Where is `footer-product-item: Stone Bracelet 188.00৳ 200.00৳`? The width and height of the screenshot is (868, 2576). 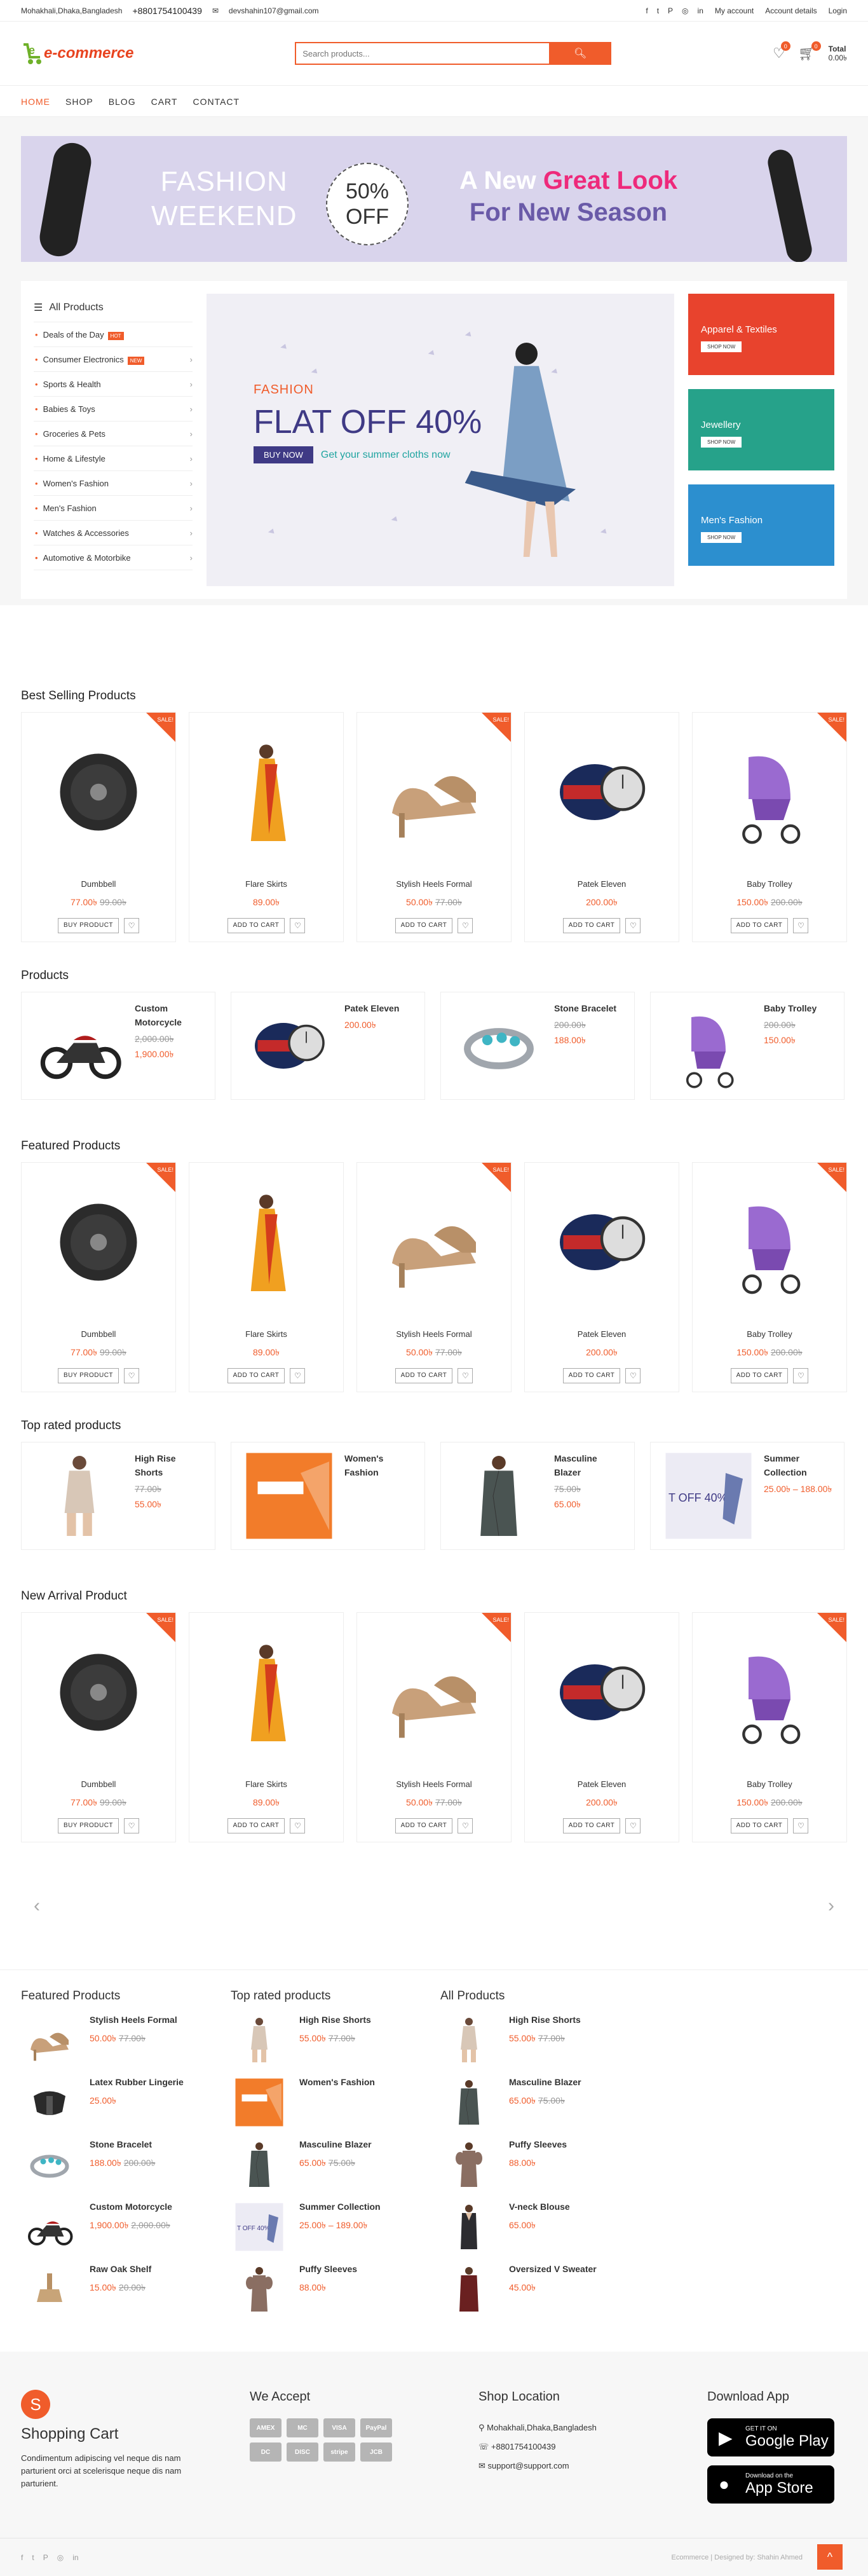 footer-product-item: Stone Bracelet 188.00৳ 200.00৳ is located at coordinates (107, 2170).